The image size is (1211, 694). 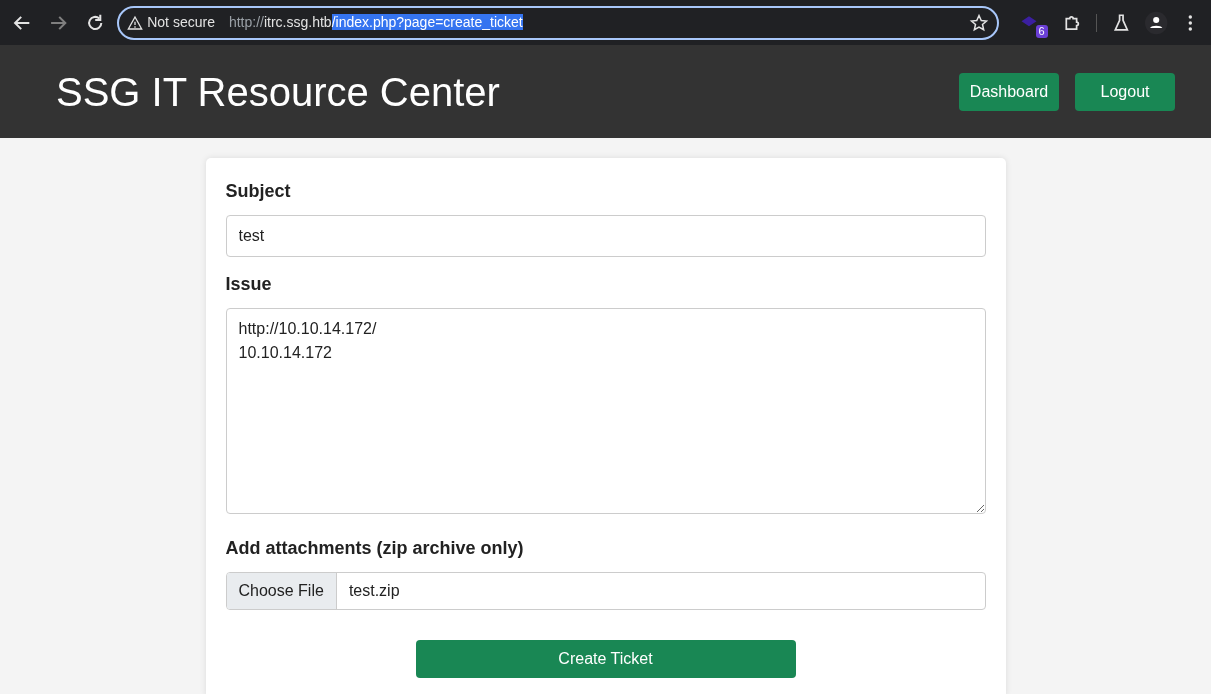 I want to click on address-bar: Not secure http://itrc.ssg.htb/index.php?page=create_ticket, so click(x=558, y=22).